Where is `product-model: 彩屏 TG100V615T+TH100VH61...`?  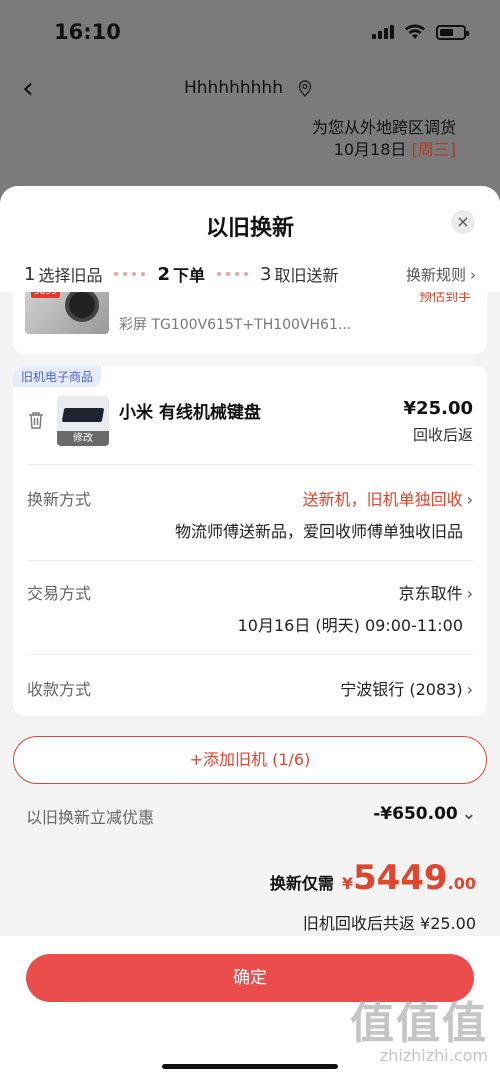 product-model: 彩屏 TG100V615T+TH100VH61... is located at coordinates (235, 325).